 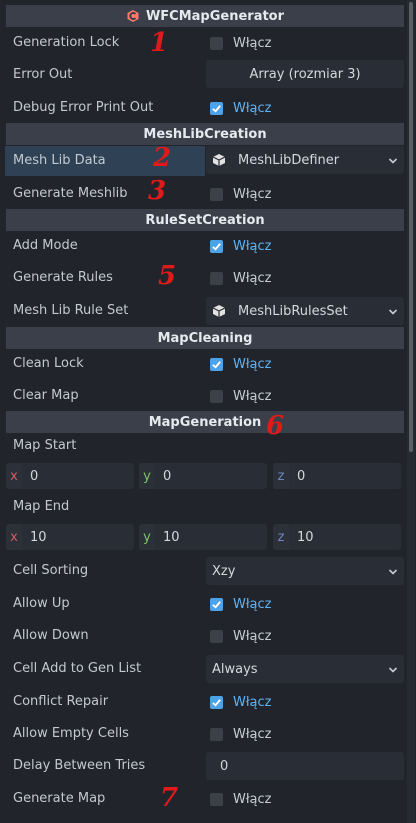 I want to click on map-start-vector: x 0 y 0 z 0, so click(x=205, y=476).